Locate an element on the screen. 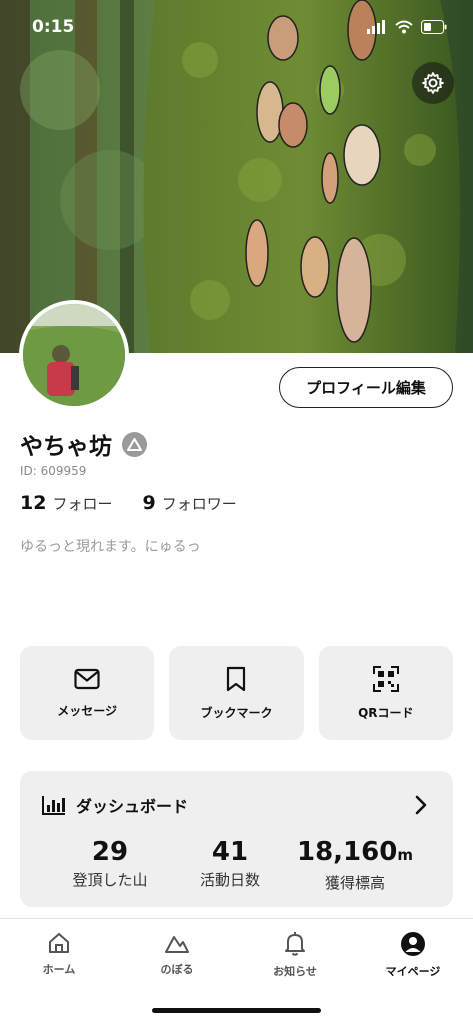 The width and height of the screenshot is (473, 1024). mountain-icon is located at coordinates (177, 944).